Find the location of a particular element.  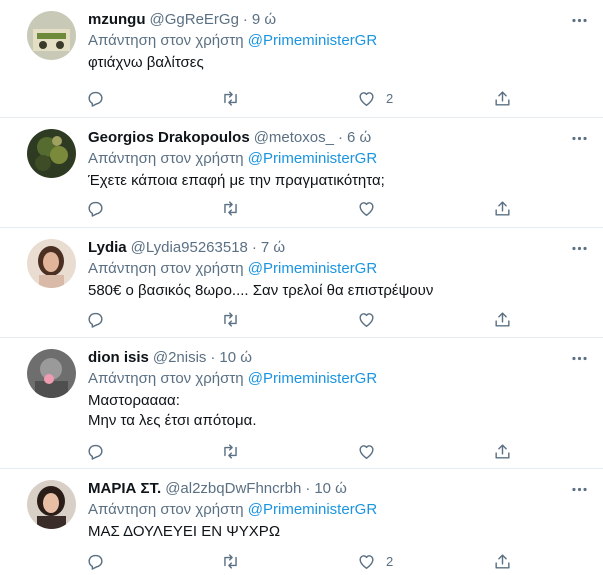

tweet-text-line: φτιάχνω βαλίτσες is located at coordinates (146, 62).